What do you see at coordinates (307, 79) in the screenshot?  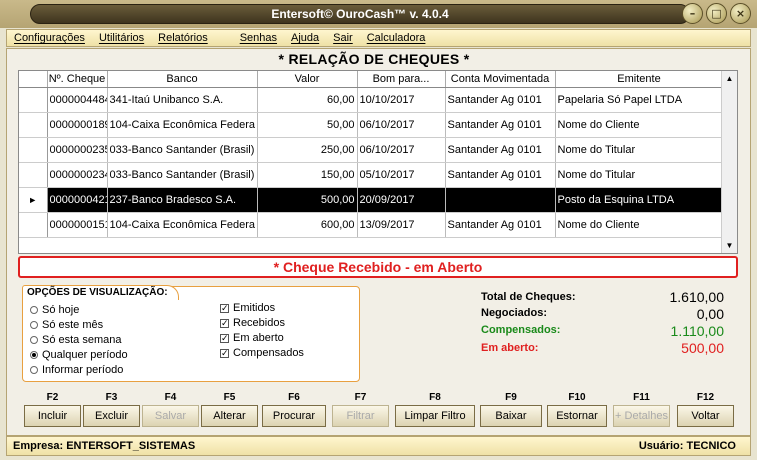 I see `header-valor: Valor` at bounding box center [307, 79].